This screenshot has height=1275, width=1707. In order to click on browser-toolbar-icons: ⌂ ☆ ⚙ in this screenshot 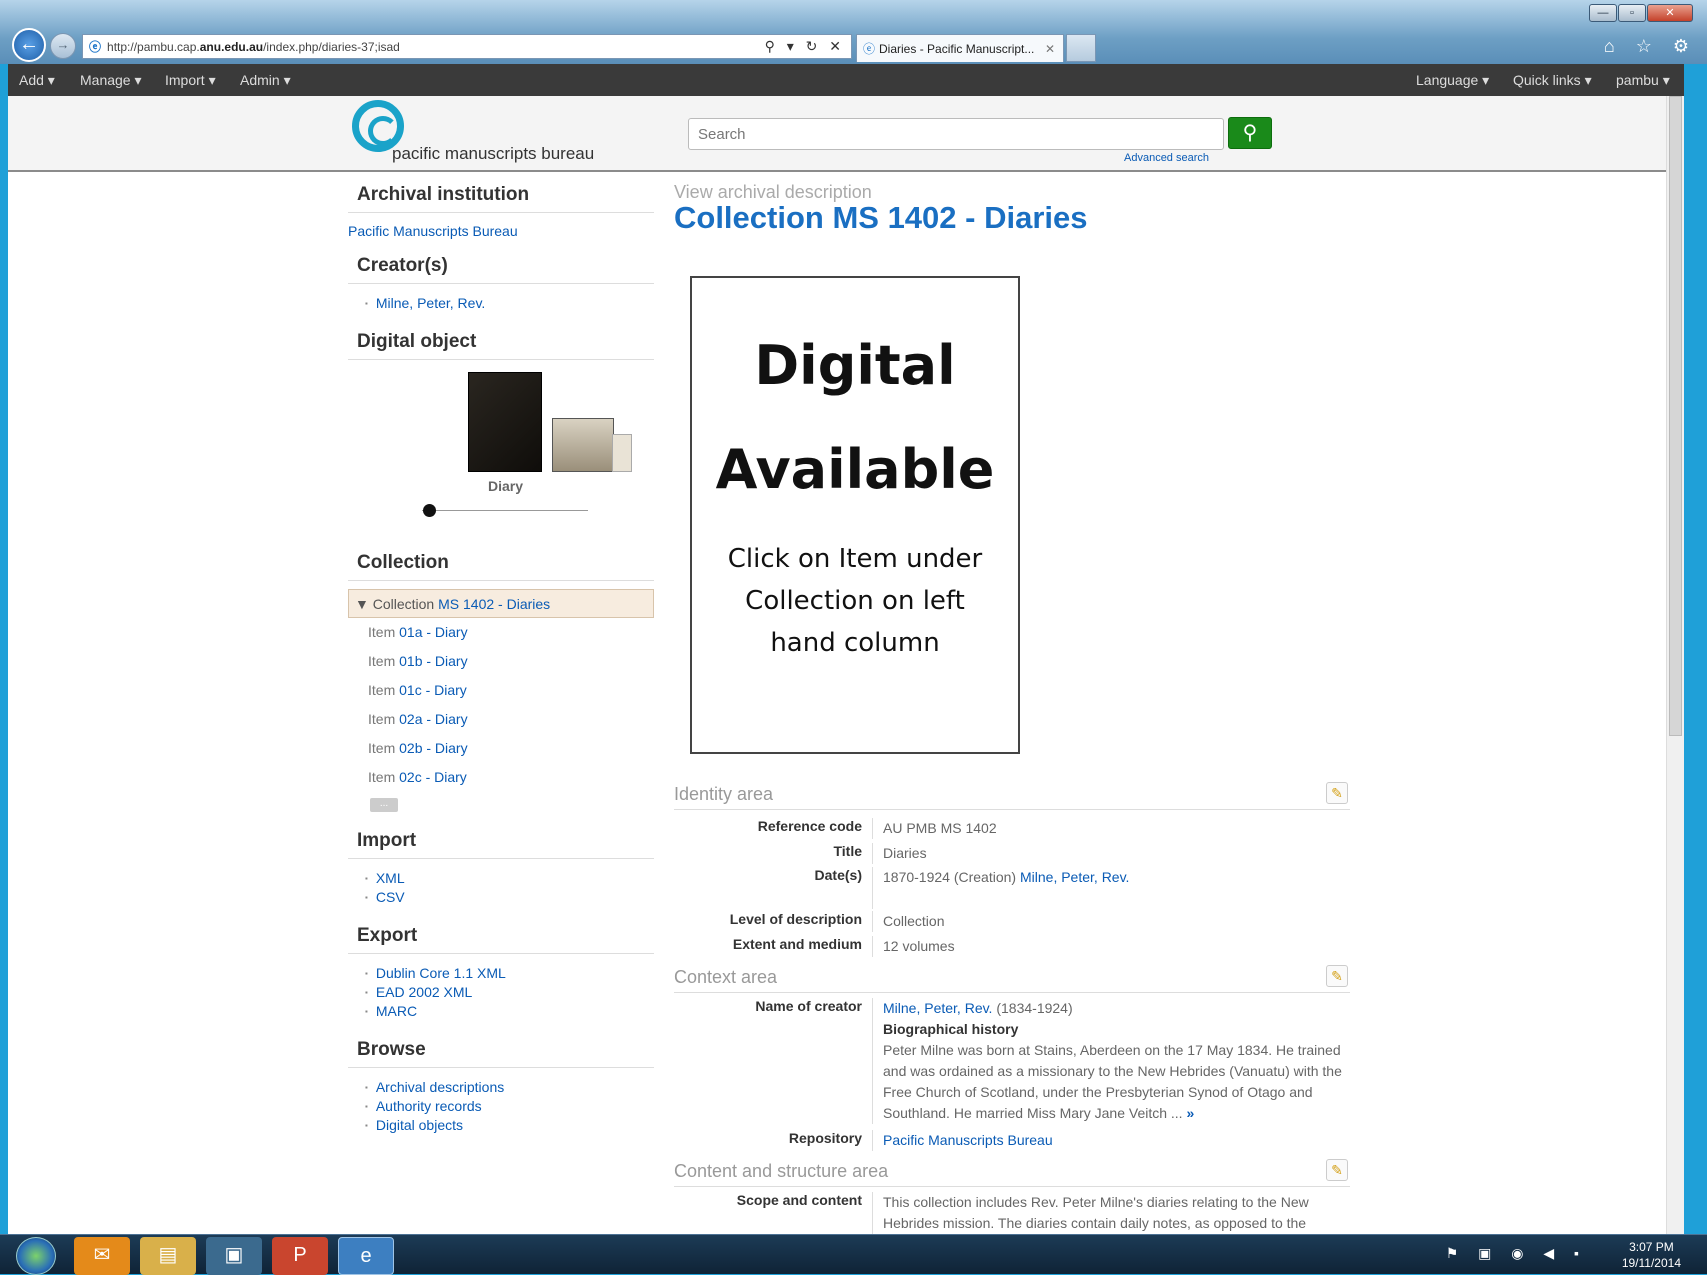, I will do `click(1650, 46)`.